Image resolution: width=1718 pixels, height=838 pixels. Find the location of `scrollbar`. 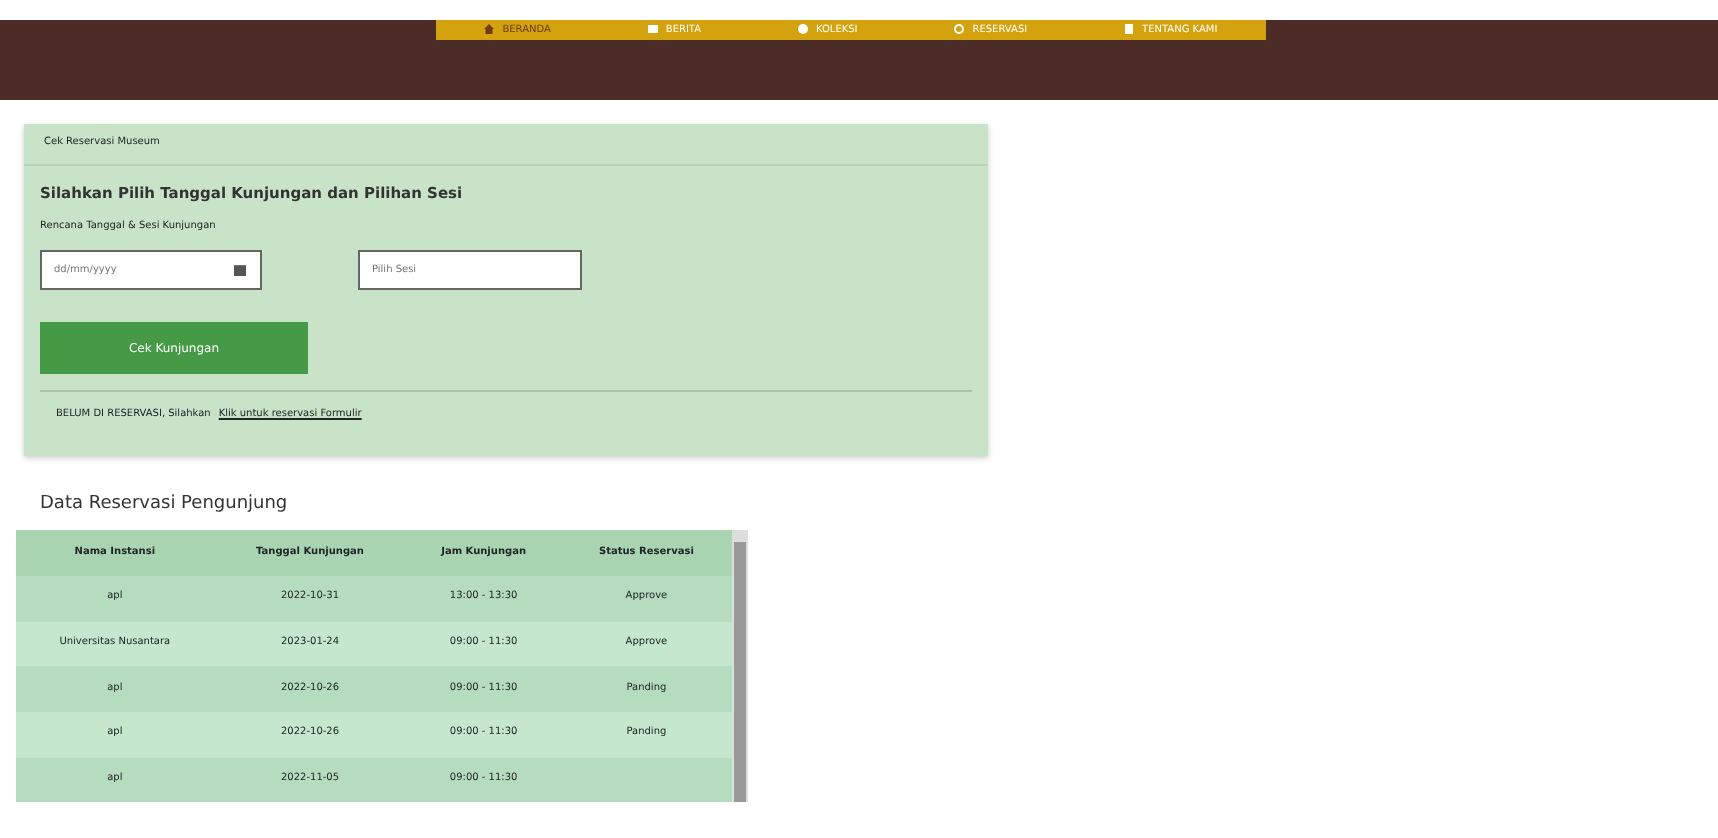

scrollbar is located at coordinates (740, 666).